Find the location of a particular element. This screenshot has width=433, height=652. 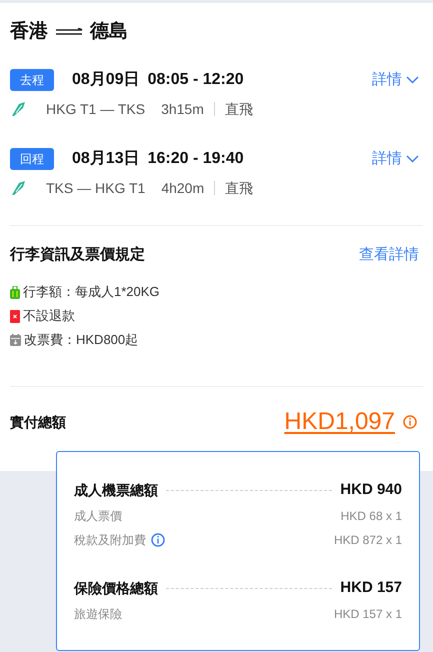

suitcase-icon is located at coordinates (15, 292).